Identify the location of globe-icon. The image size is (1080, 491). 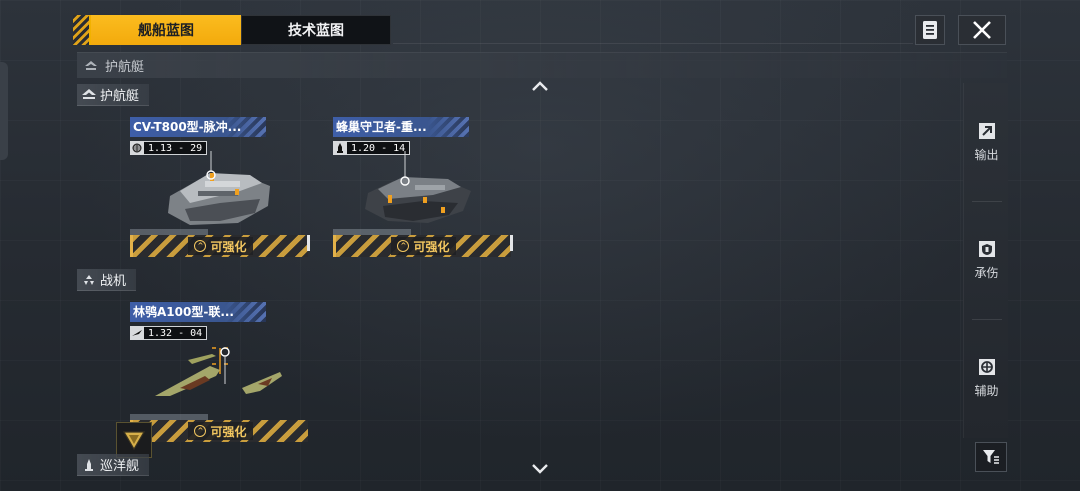
(137, 148).